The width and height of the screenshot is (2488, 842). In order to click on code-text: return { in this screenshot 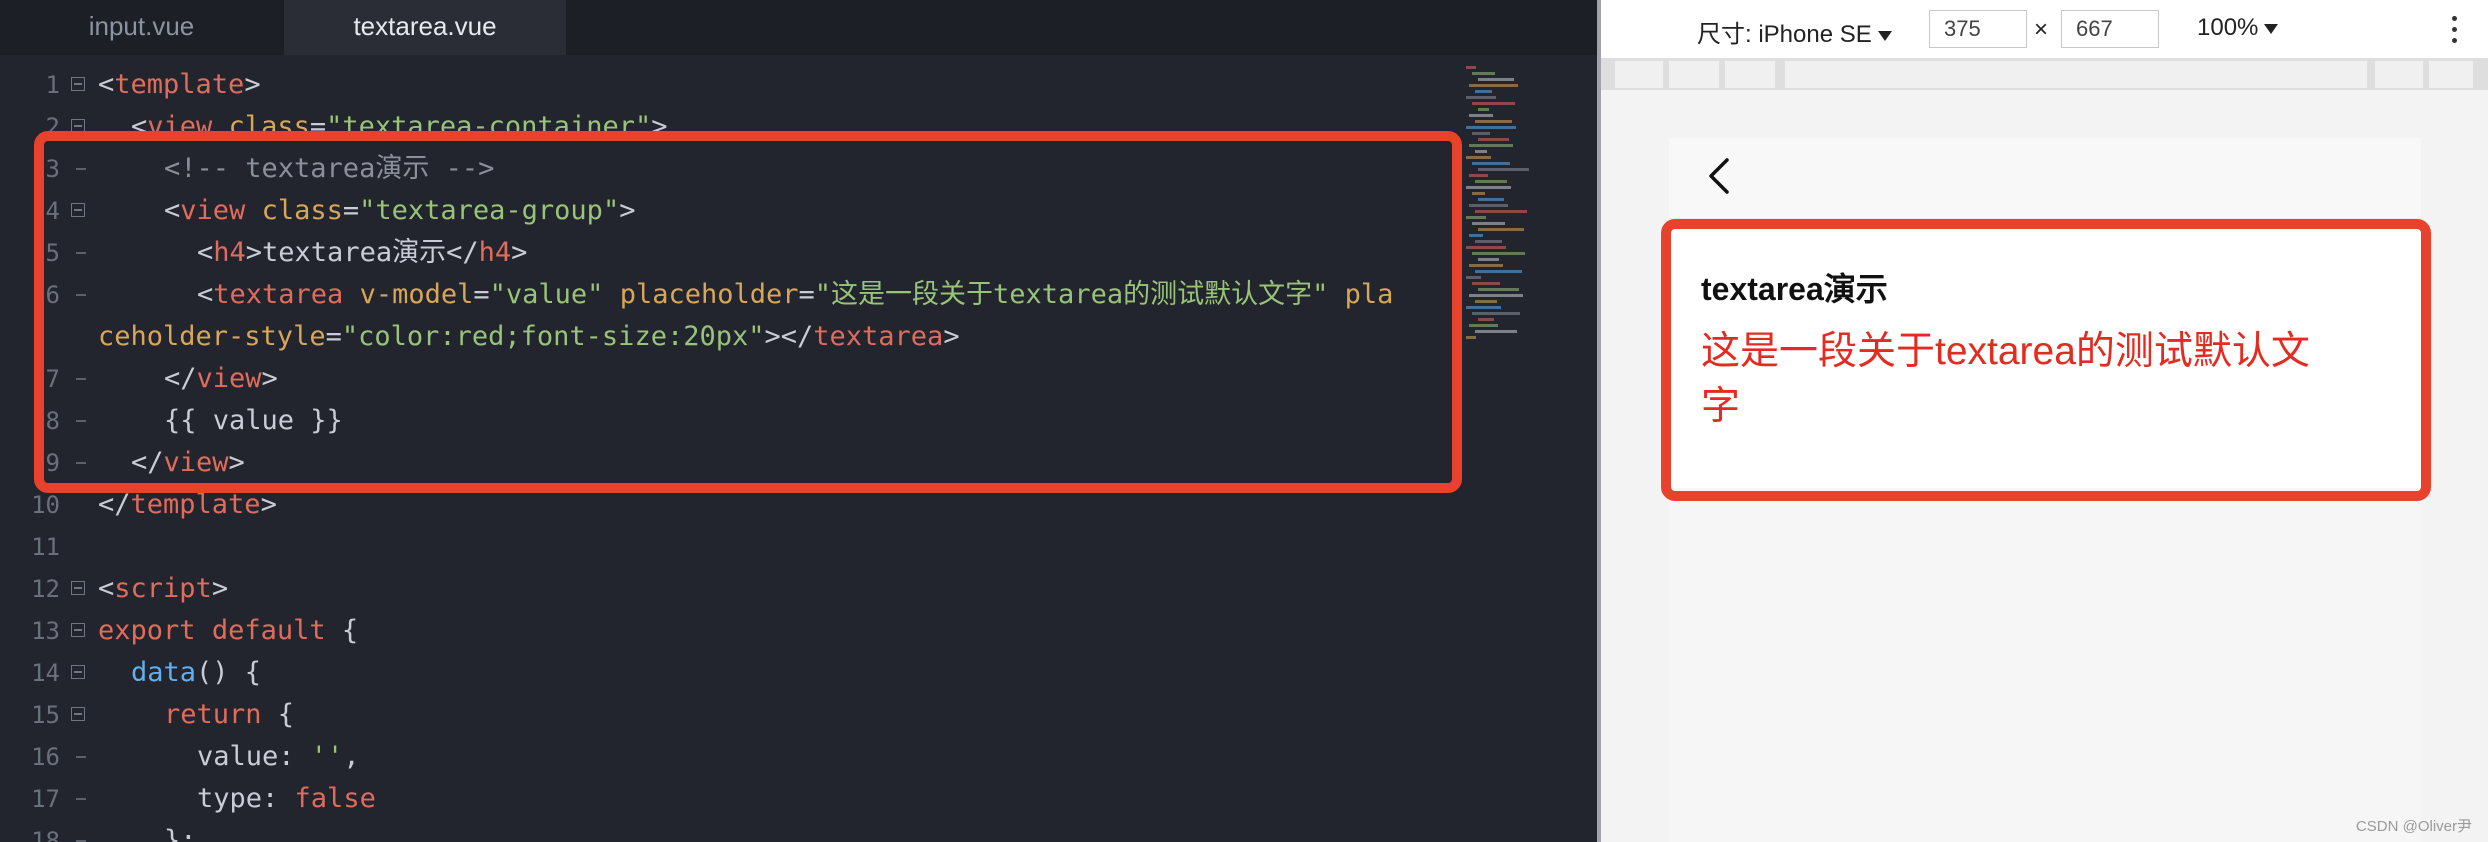, I will do `click(229, 715)`.